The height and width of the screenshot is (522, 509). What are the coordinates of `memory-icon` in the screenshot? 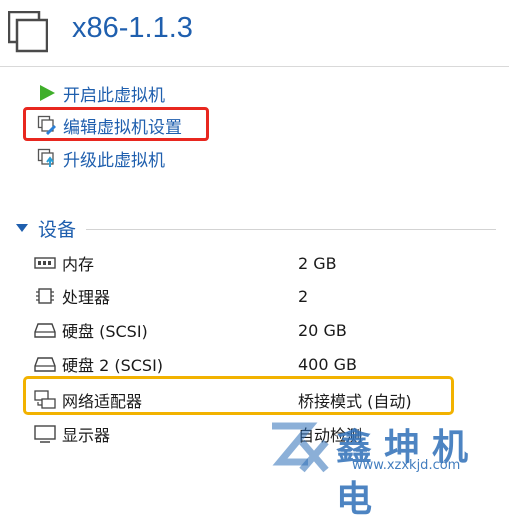 It's located at (45, 263).